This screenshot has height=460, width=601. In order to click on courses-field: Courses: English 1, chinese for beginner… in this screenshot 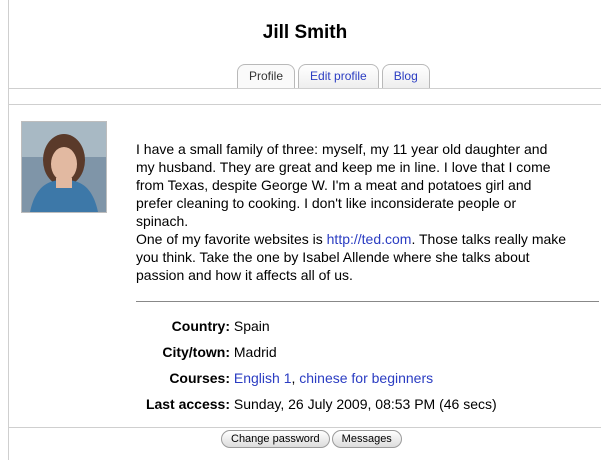, I will do `click(289, 378)`.